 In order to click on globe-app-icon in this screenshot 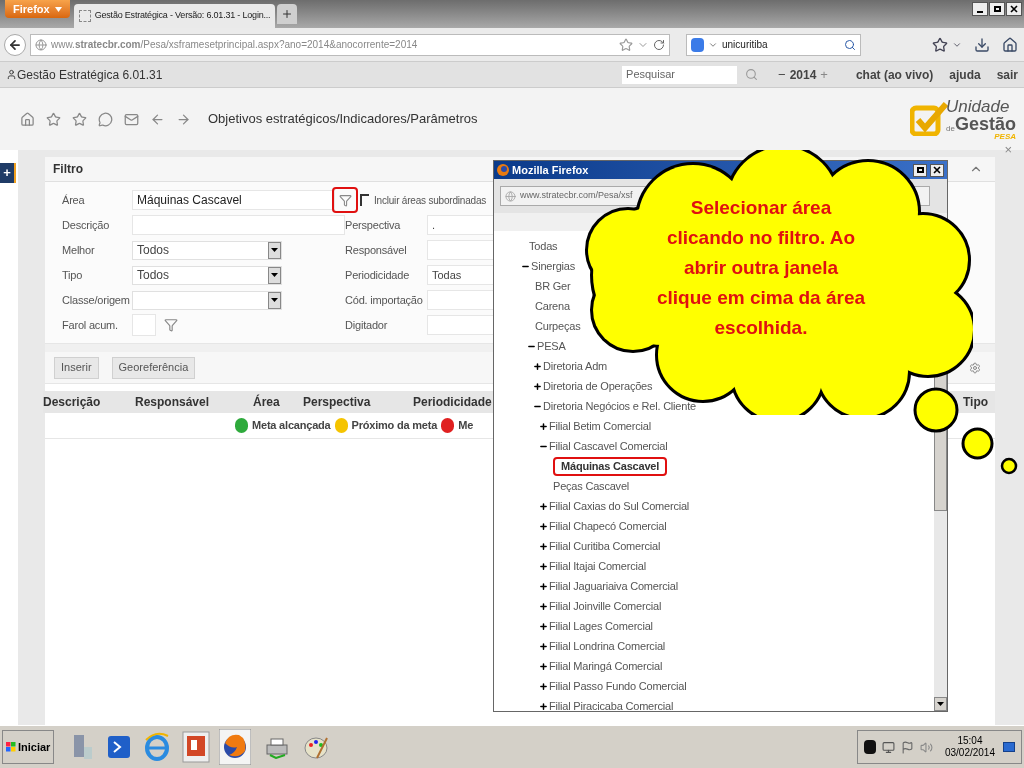, I will do `click(235, 747)`.